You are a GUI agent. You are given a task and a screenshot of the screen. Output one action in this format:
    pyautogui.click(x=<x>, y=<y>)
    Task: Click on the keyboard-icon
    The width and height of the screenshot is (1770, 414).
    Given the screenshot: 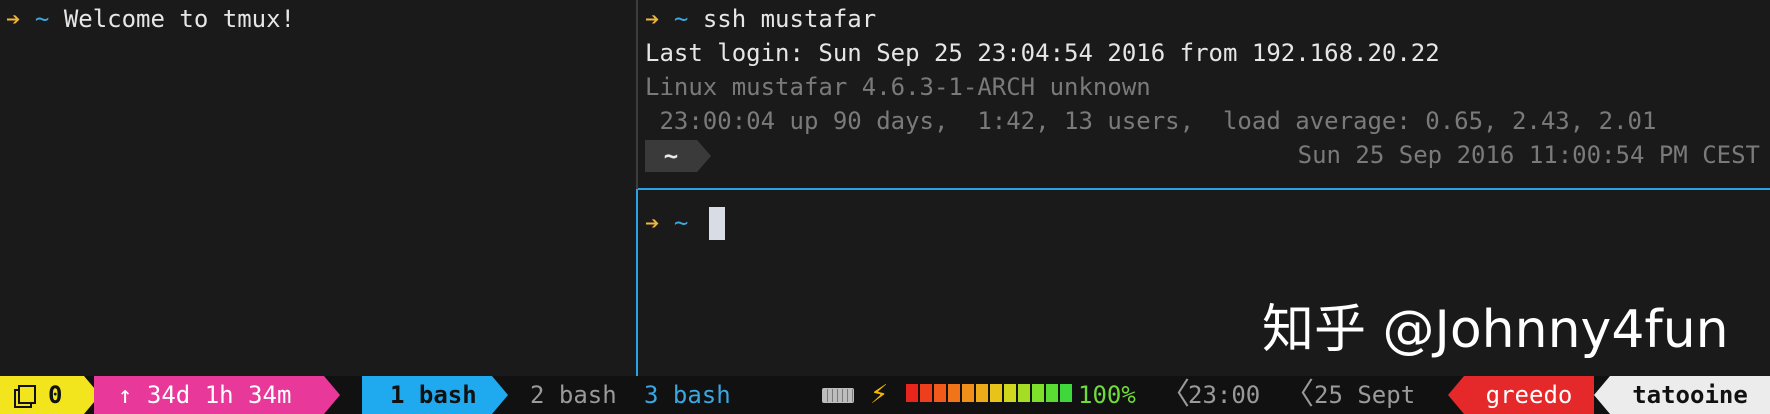 What is the action you would take?
    pyautogui.click(x=838, y=395)
    